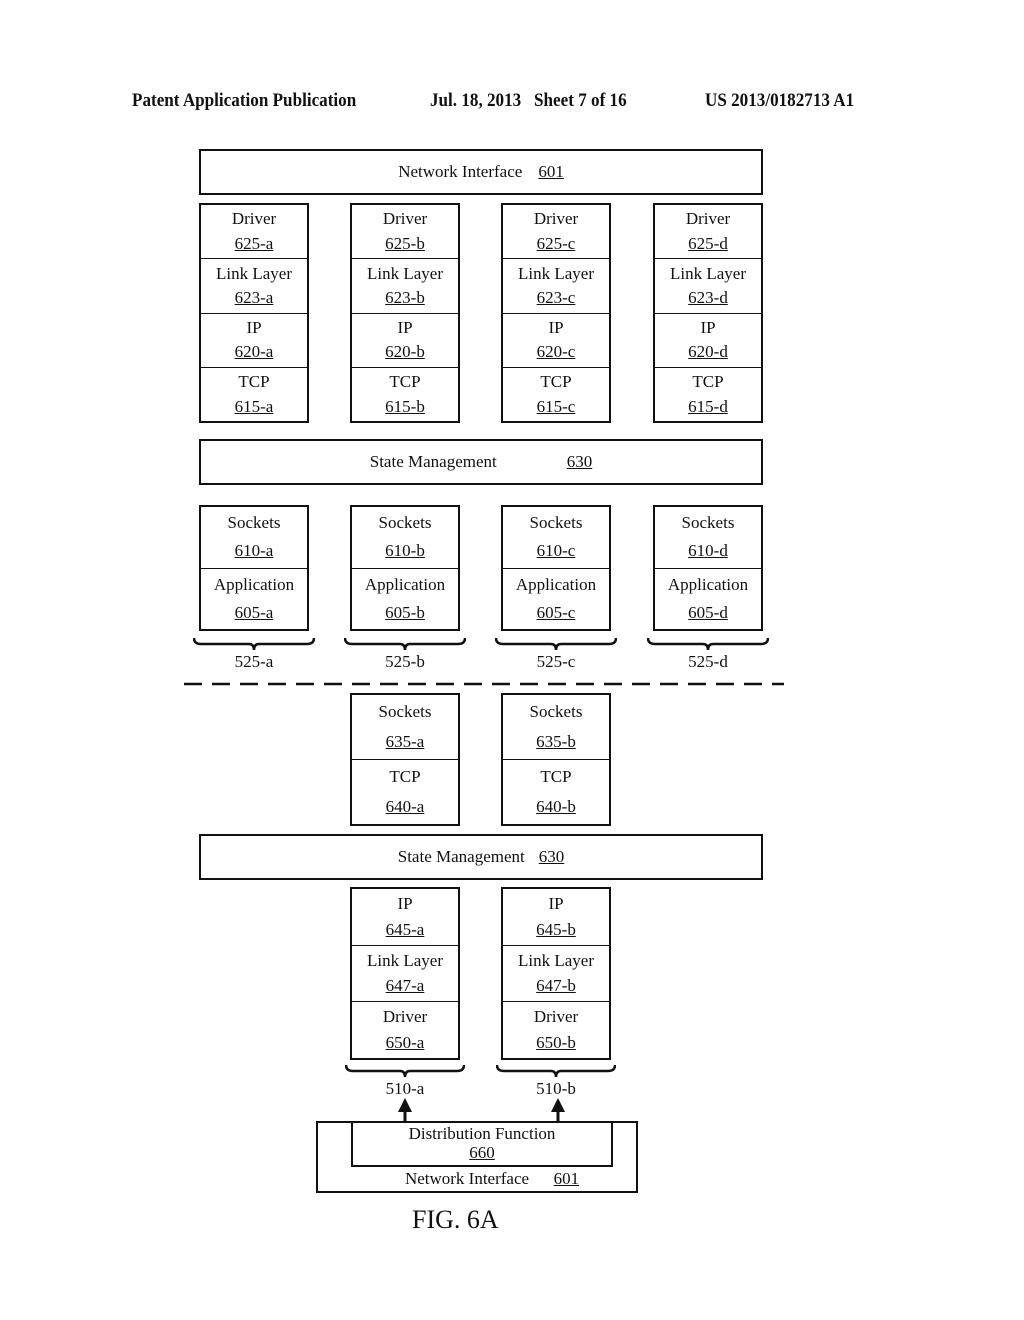 The image size is (1024, 1320). I want to click on layer-ref: 620-b, so click(405, 352).